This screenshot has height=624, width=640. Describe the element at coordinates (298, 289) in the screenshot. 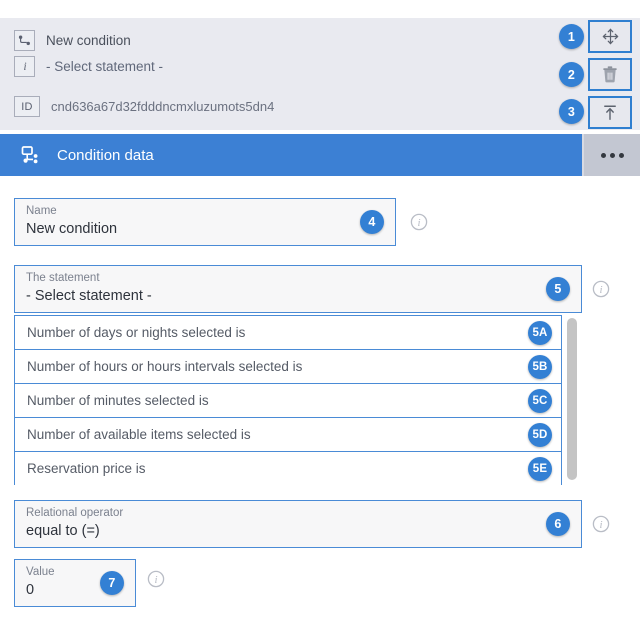

I see `statement-field: The statement - Select statement - 5` at that location.